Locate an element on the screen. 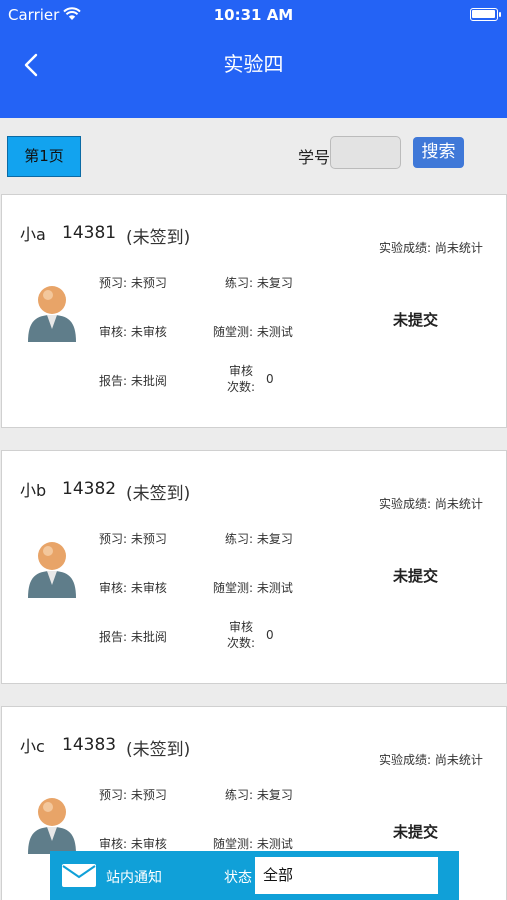 The width and height of the screenshot is (507, 900). status-time: 10:31 AM is located at coordinates (253, 15).